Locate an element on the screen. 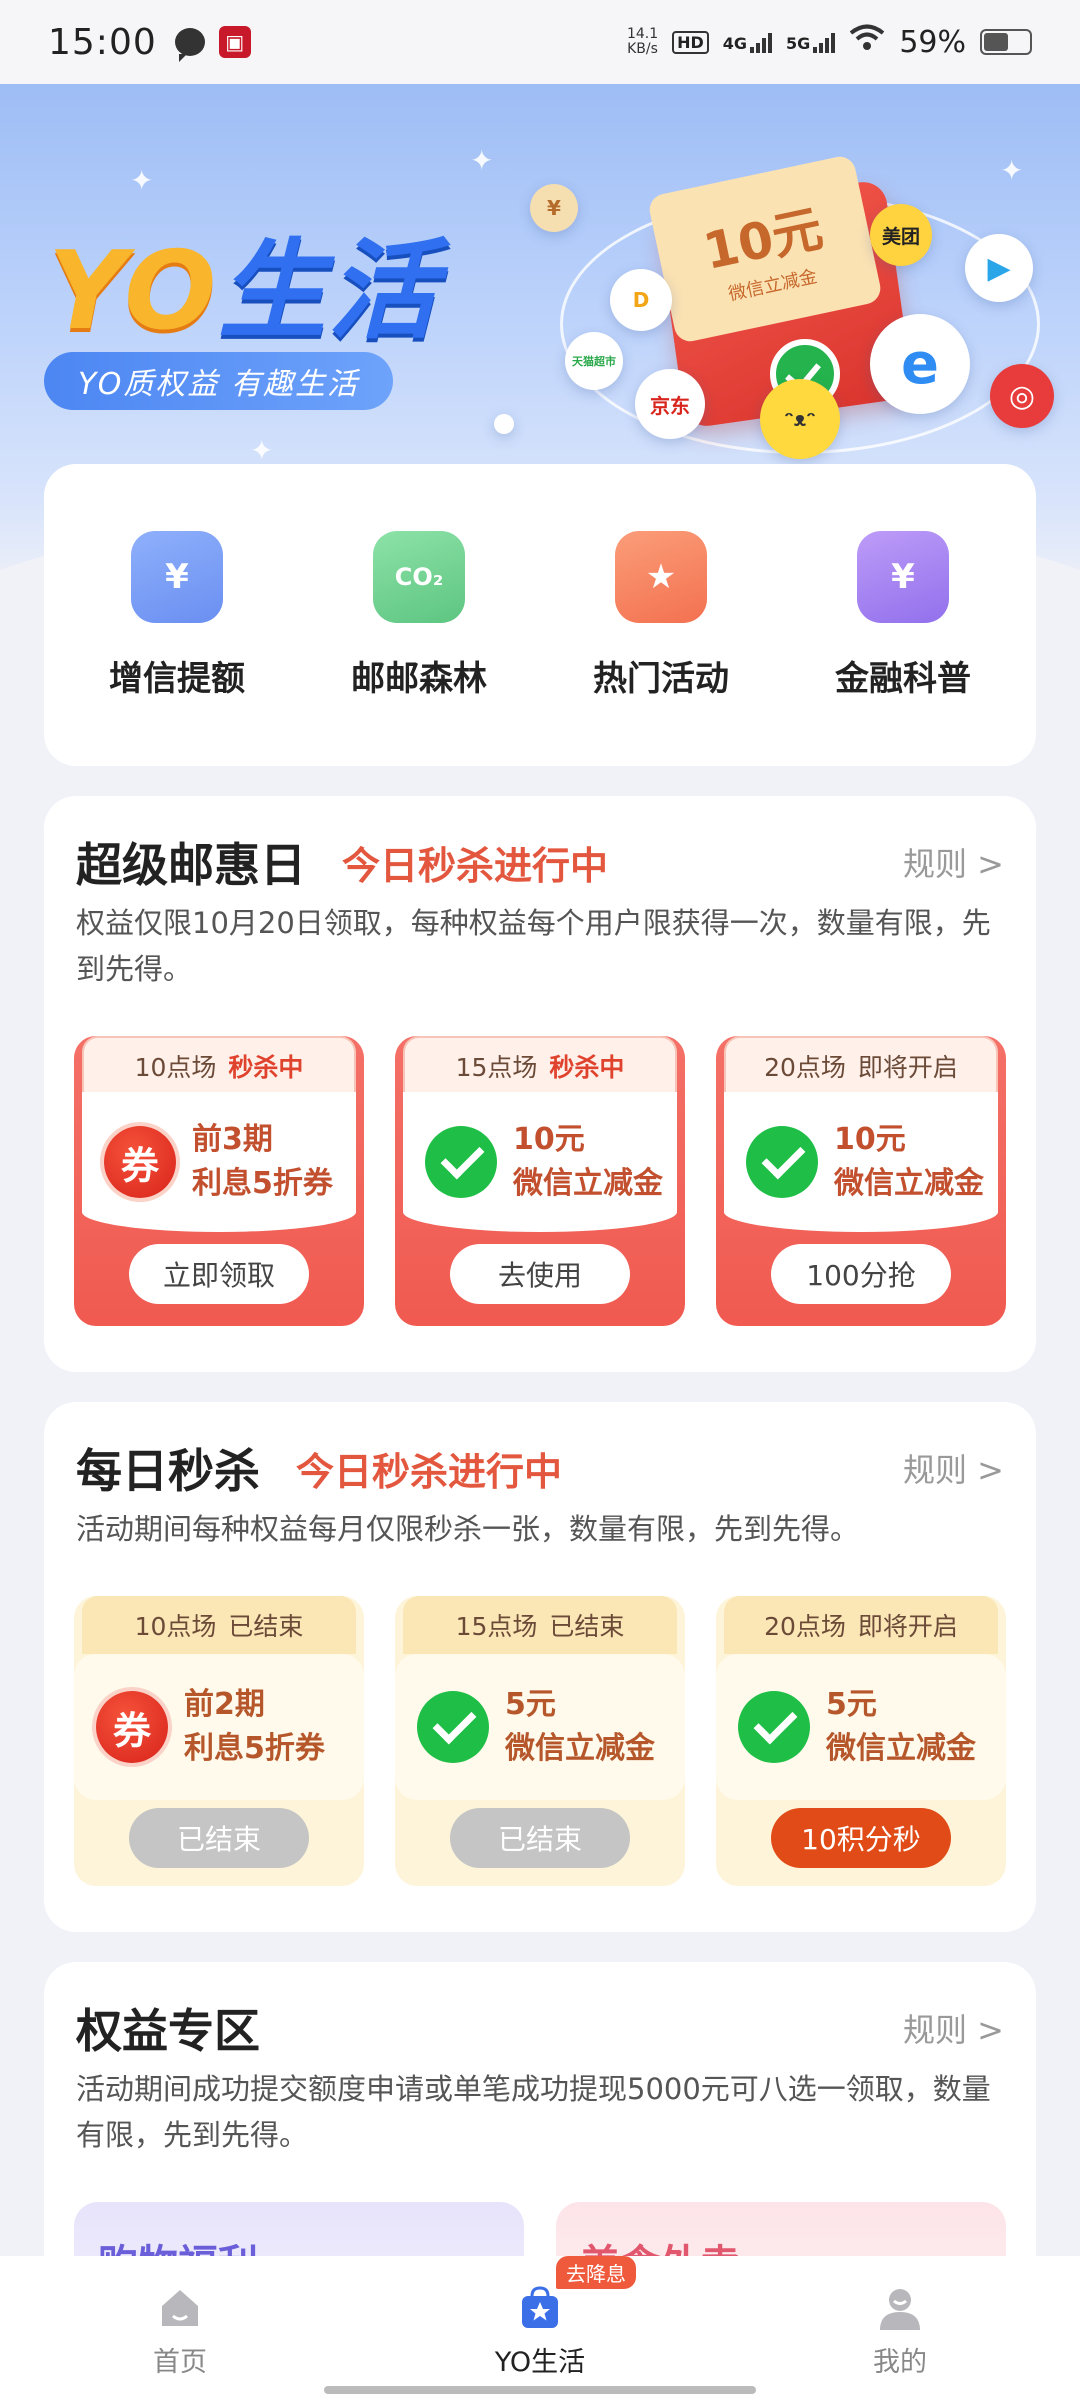  section-description: 活动期间每种权益每月仅限秒杀一张，数量有限，先到先得。 is located at coordinates (468, 1529).